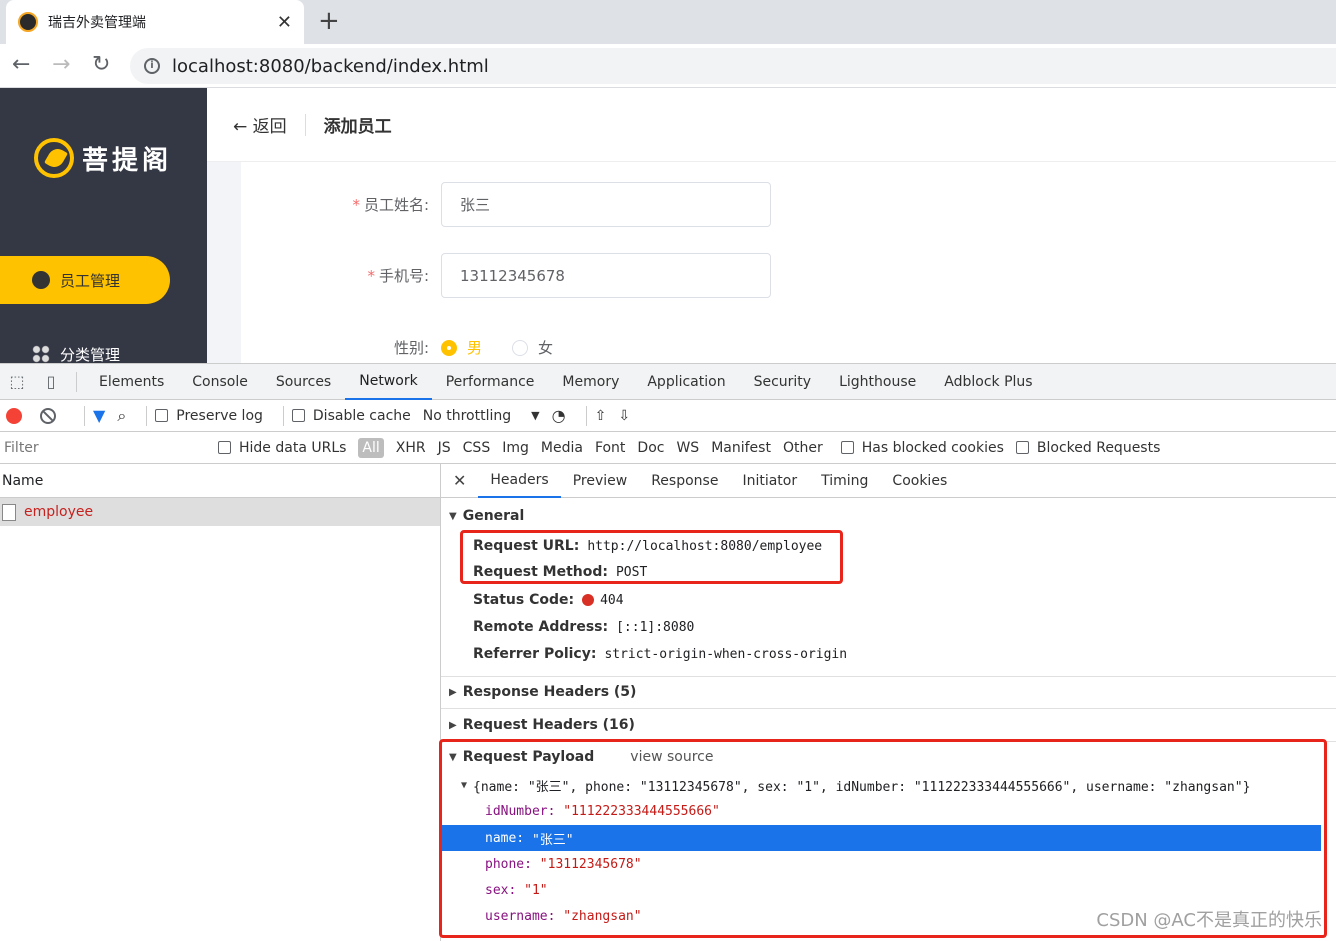 This screenshot has height=941, width=1336. What do you see at coordinates (341, 275) in the screenshot?
I see `phone-label: *手机号:` at bounding box center [341, 275].